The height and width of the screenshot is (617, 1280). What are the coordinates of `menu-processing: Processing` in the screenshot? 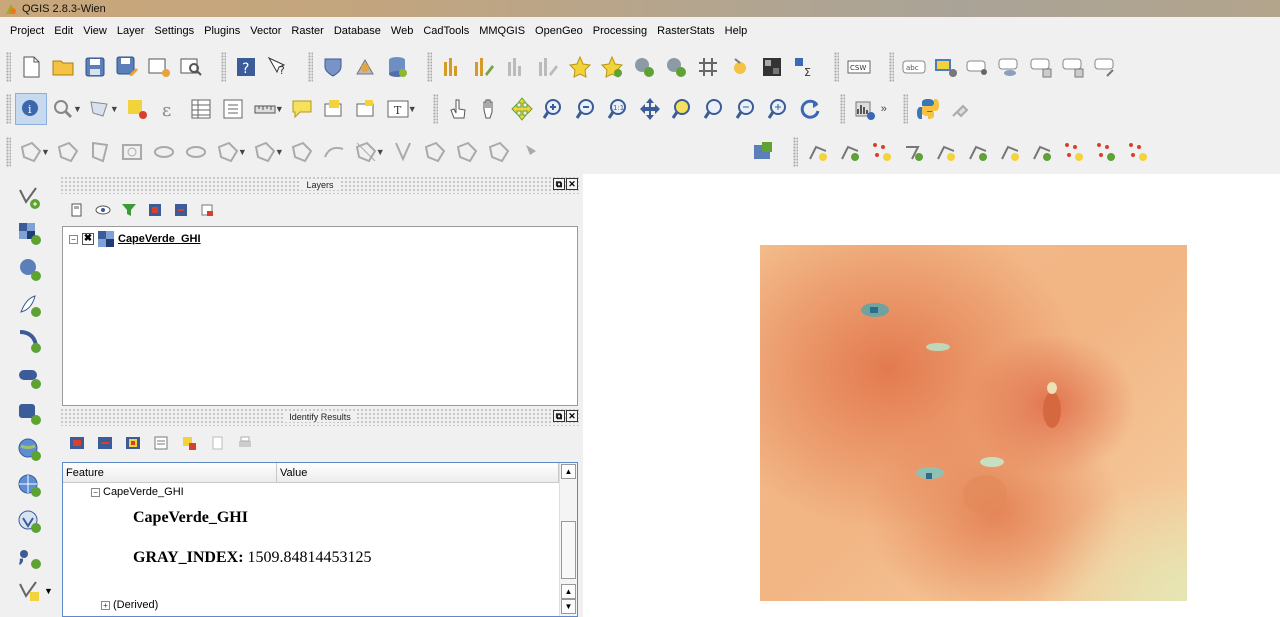 It's located at (620, 31).